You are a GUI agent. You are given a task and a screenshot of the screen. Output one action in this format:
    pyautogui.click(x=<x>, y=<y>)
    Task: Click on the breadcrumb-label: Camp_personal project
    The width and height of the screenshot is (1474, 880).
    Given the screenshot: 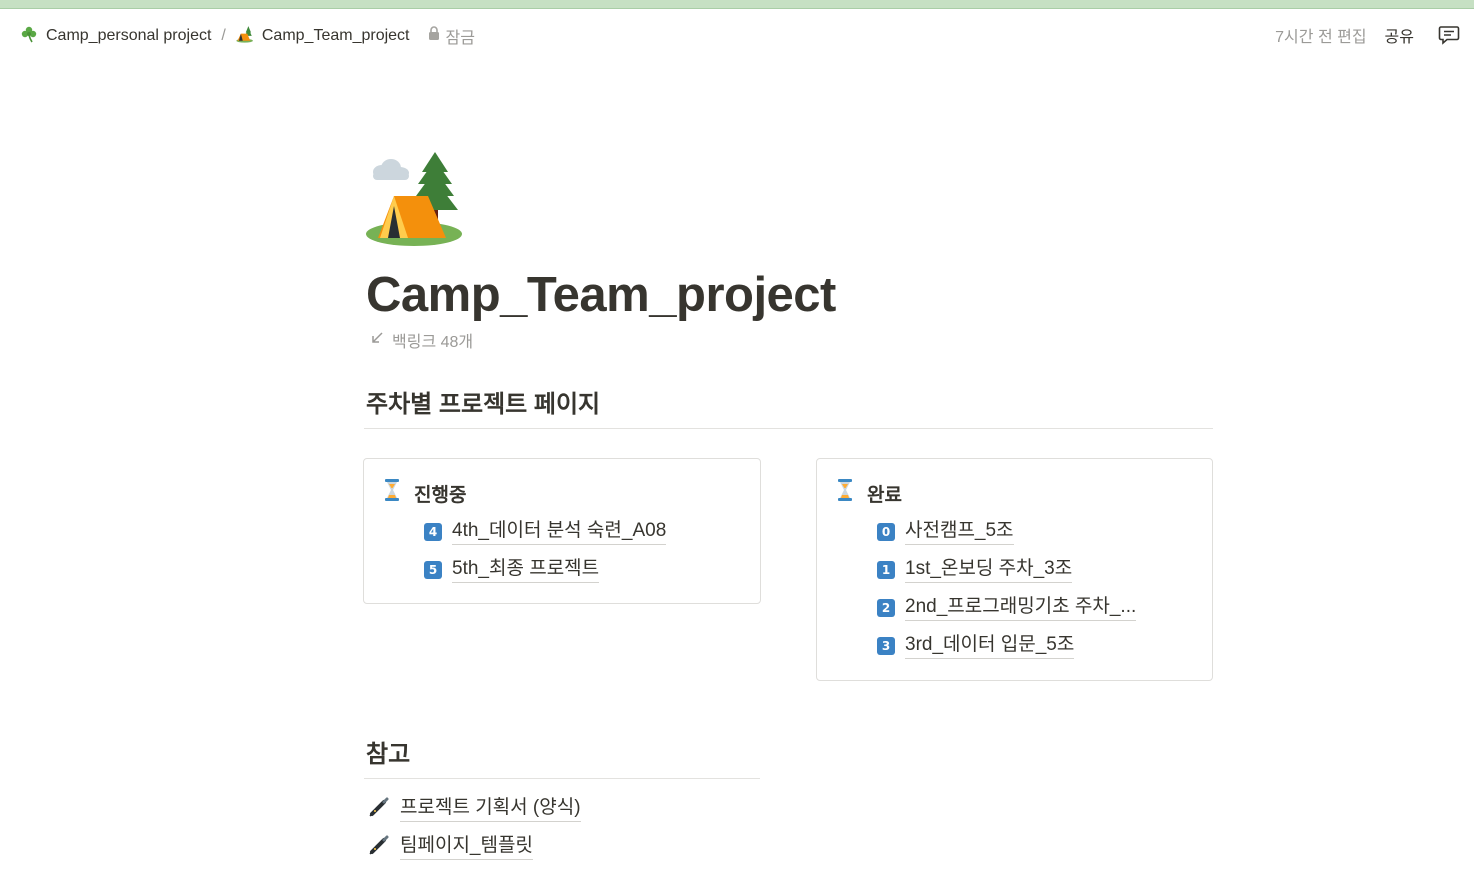 What is the action you would take?
    pyautogui.click(x=129, y=35)
    